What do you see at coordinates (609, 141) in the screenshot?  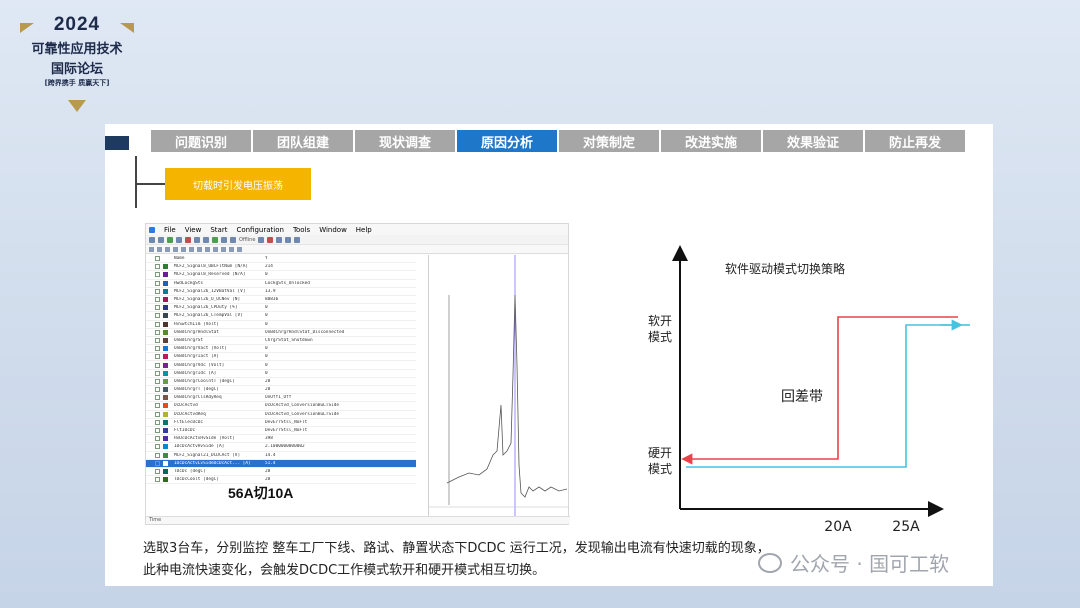 I see `tab-step-4: 对策制定` at bounding box center [609, 141].